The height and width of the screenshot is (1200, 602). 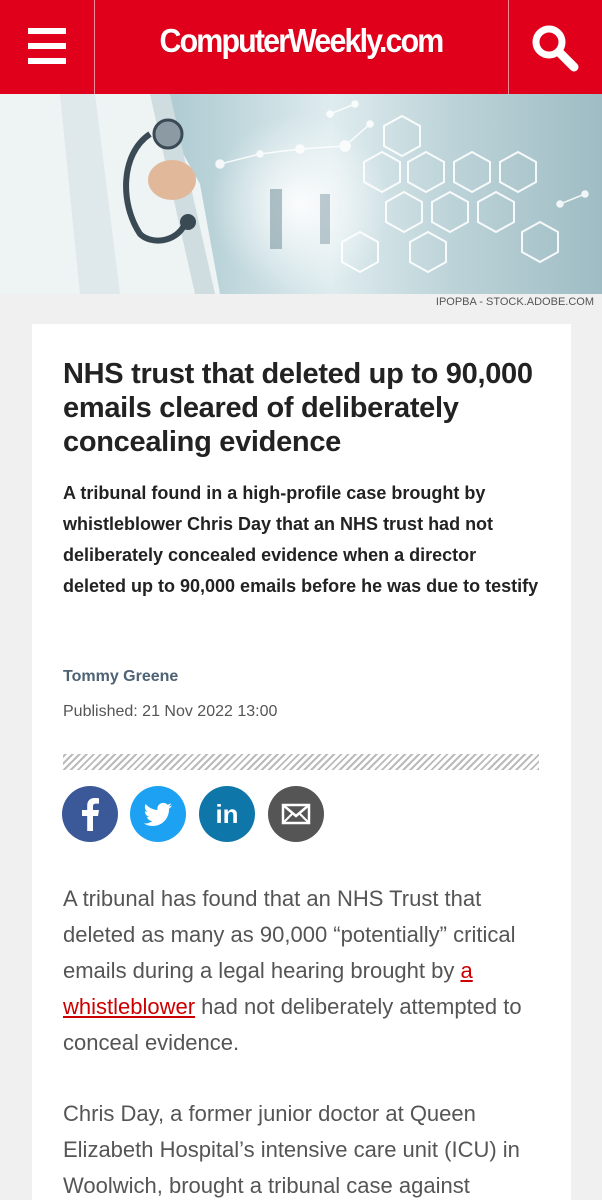 I want to click on share-linkedin-button: in, so click(x=227, y=814).